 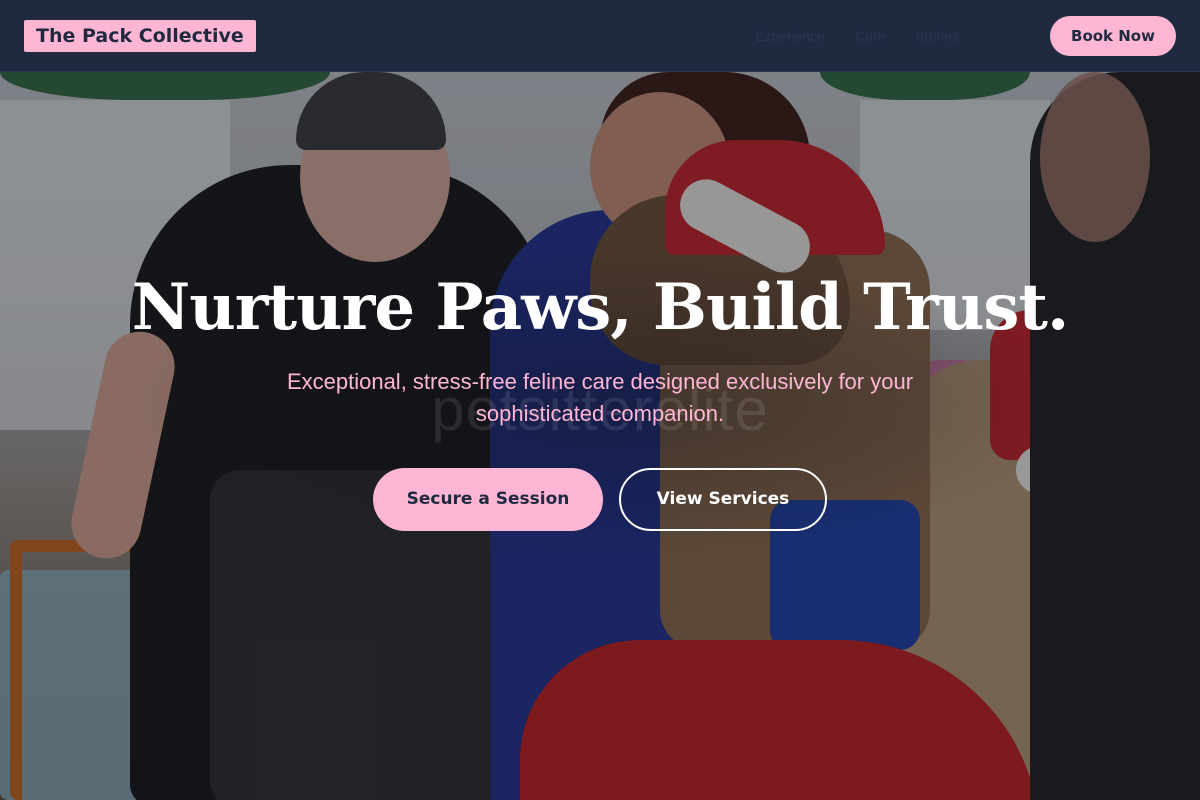 What do you see at coordinates (790, 36) in the screenshot?
I see `nav-link-experience: Experience` at bounding box center [790, 36].